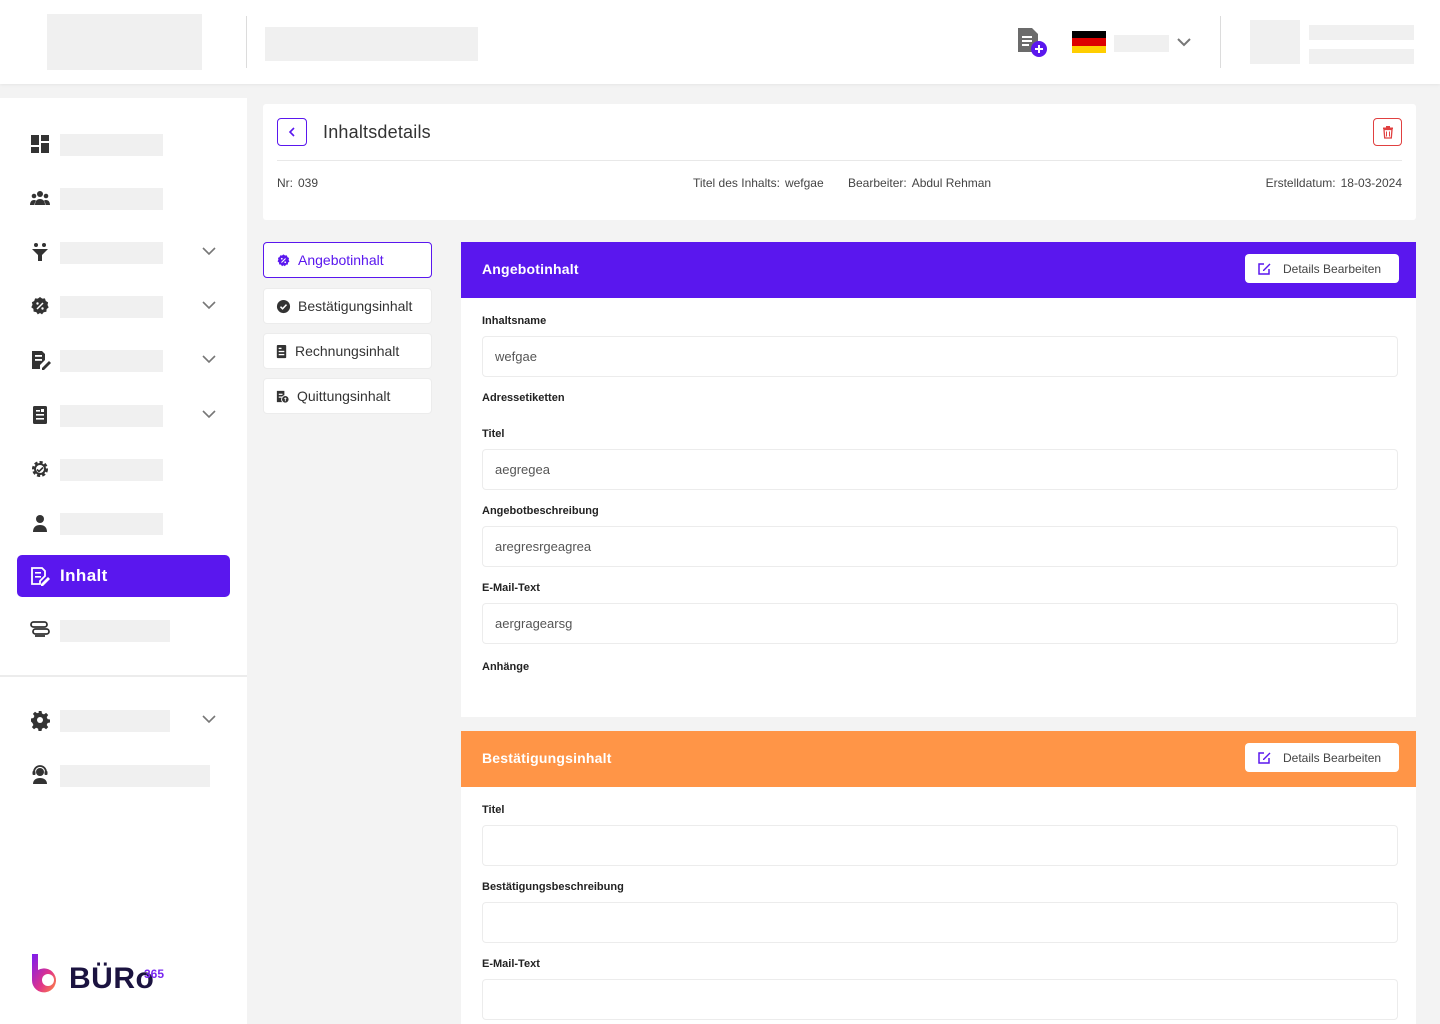 The height and width of the screenshot is (1024, 1440). I want to click on sidebar-item-invoices, so click(123, 415).